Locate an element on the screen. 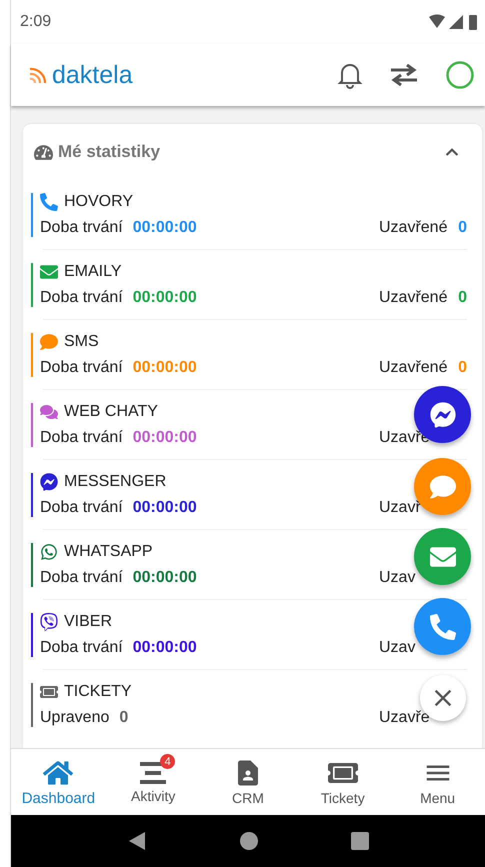 The width and height of the screenshot is (485, 867). swap-arrows-icon is located at coordinates (404, 75).